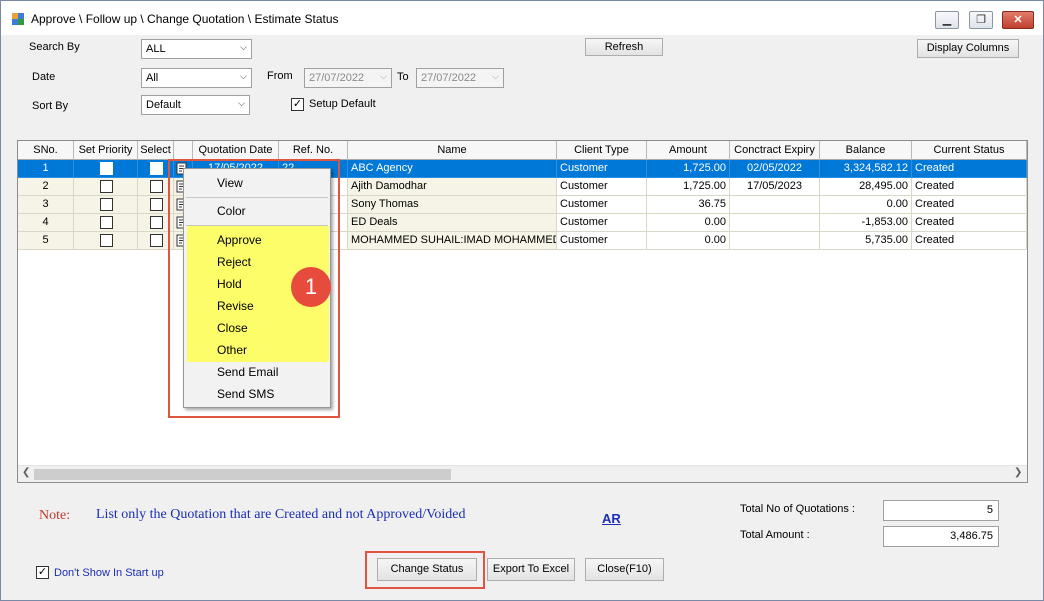 Image resolution: width=1044 pixels, height=601 pixels. I want to click on cell-name-text: Sony Thomas, so click(385, 204).